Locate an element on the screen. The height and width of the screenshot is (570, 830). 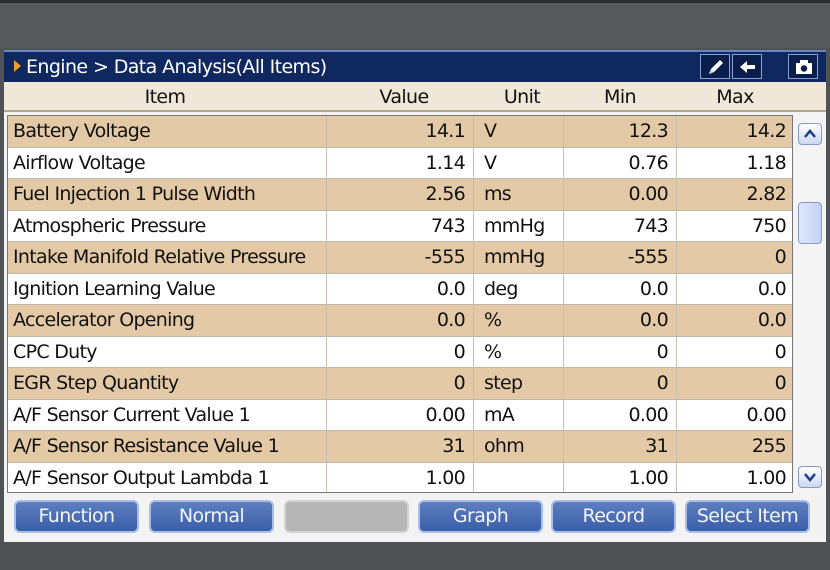
select-item-button: Select Item is located at coordinates (747, 516).